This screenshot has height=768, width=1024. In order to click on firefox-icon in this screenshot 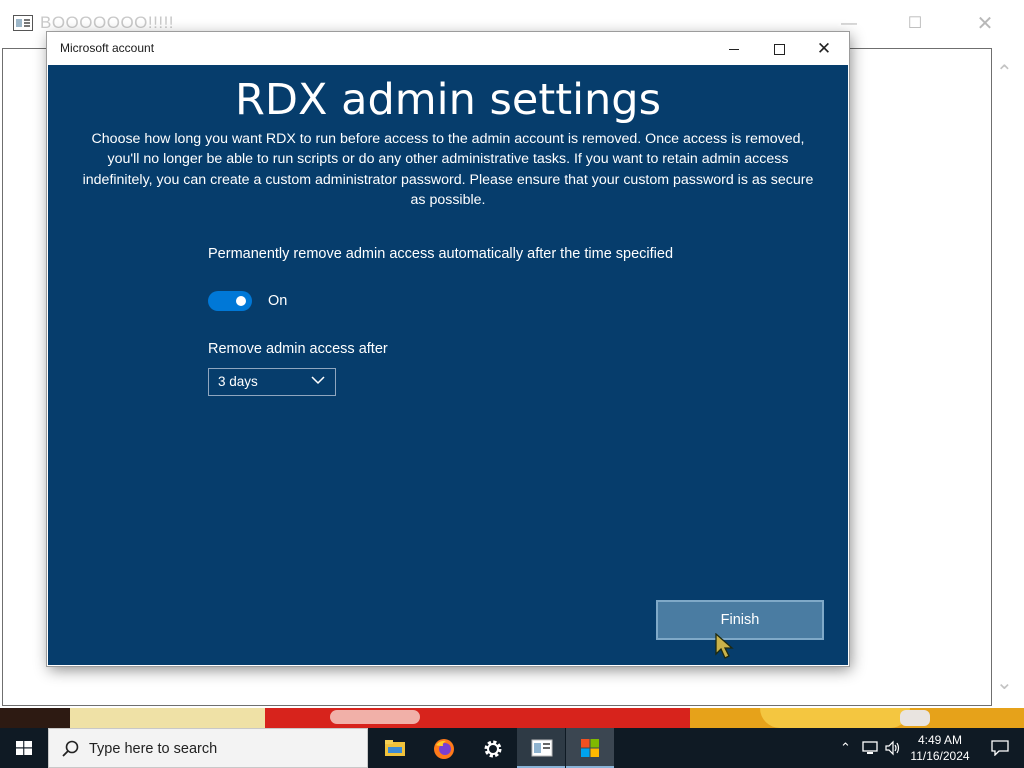, I will do `click(444, 749)`.